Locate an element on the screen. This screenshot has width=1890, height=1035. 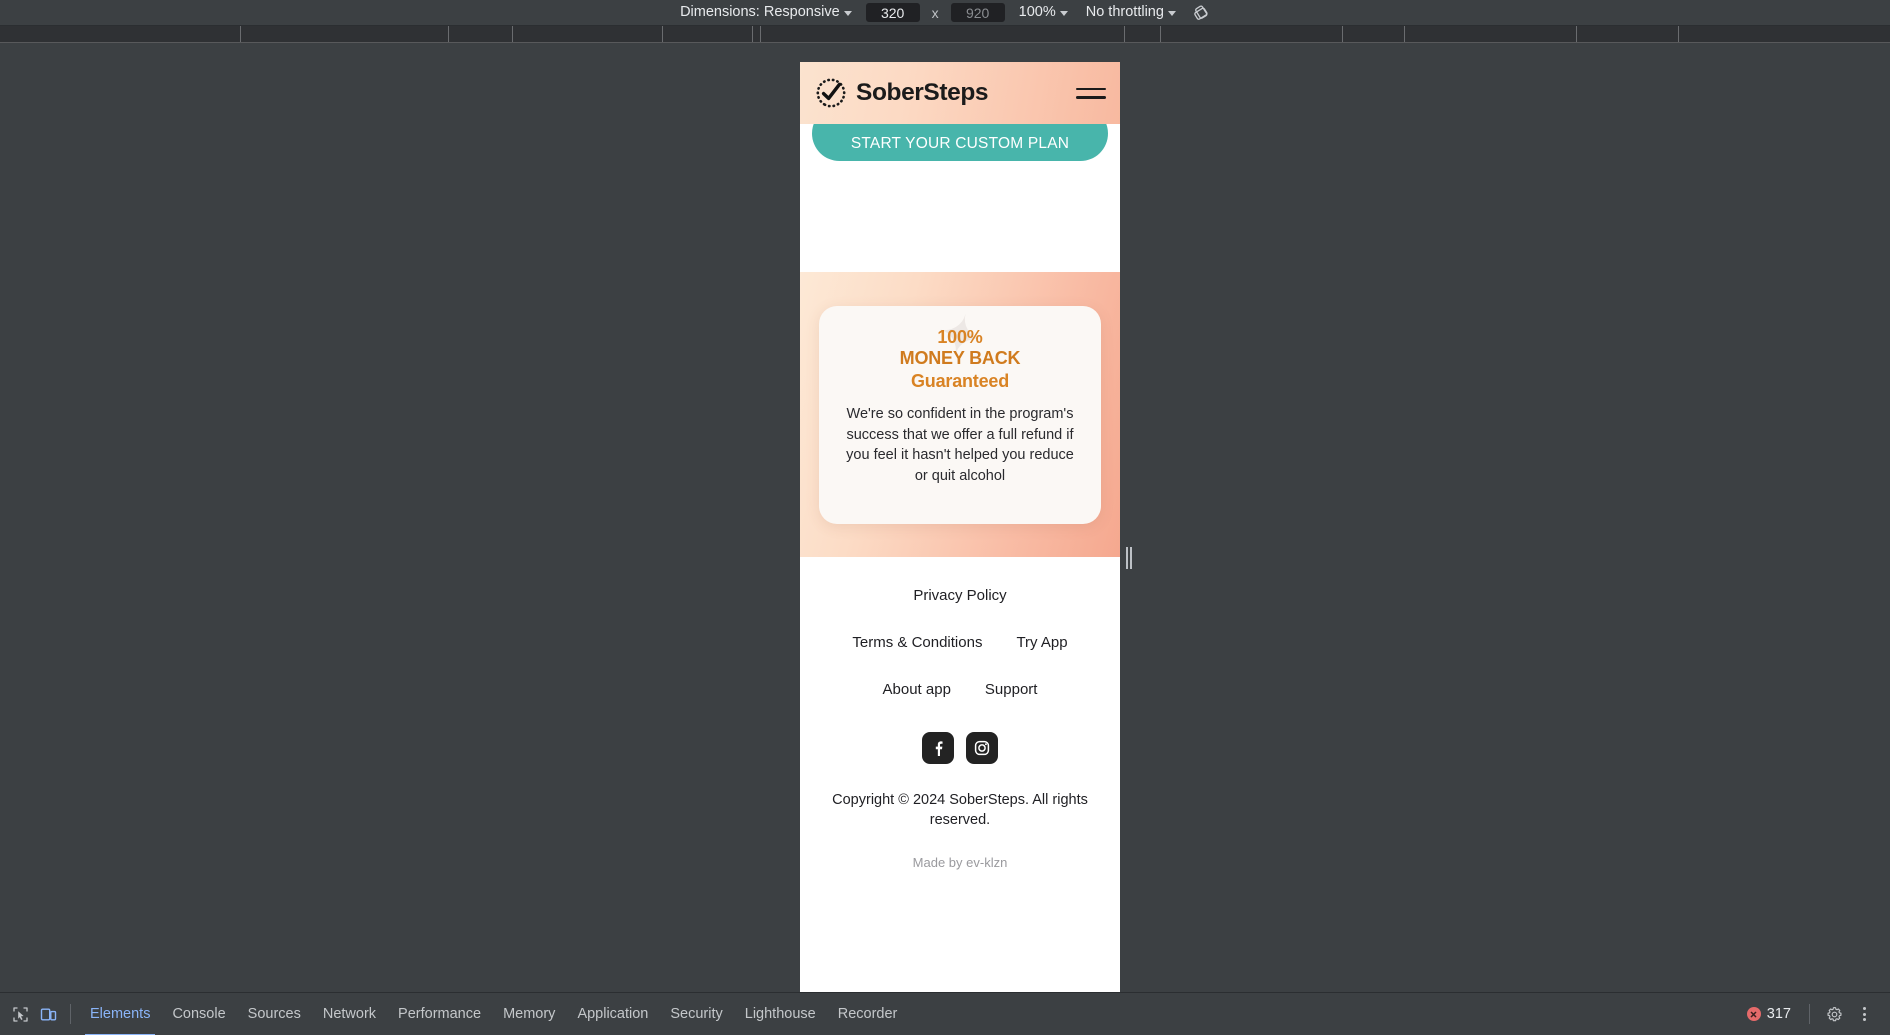
viewport-height-input is located at coordinates (977, 12).